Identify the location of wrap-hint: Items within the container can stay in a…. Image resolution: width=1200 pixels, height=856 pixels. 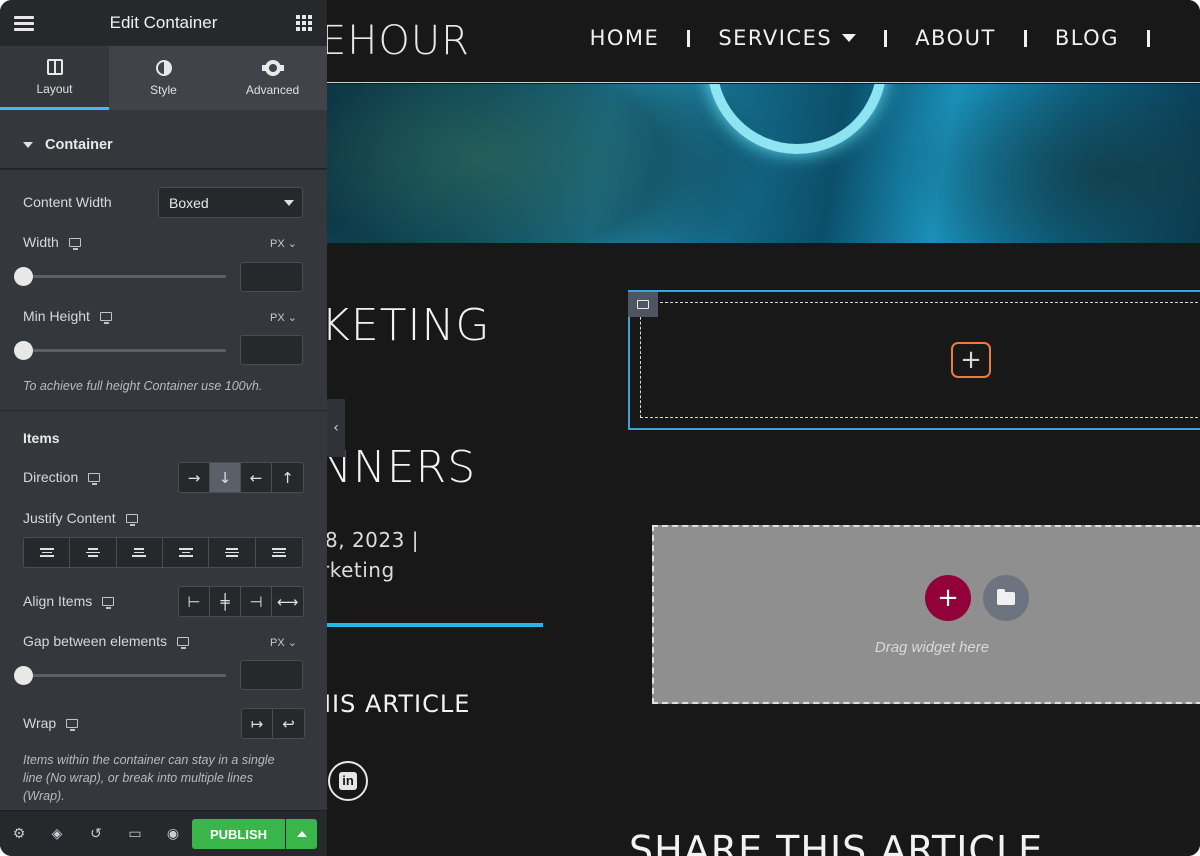
(149, 778).